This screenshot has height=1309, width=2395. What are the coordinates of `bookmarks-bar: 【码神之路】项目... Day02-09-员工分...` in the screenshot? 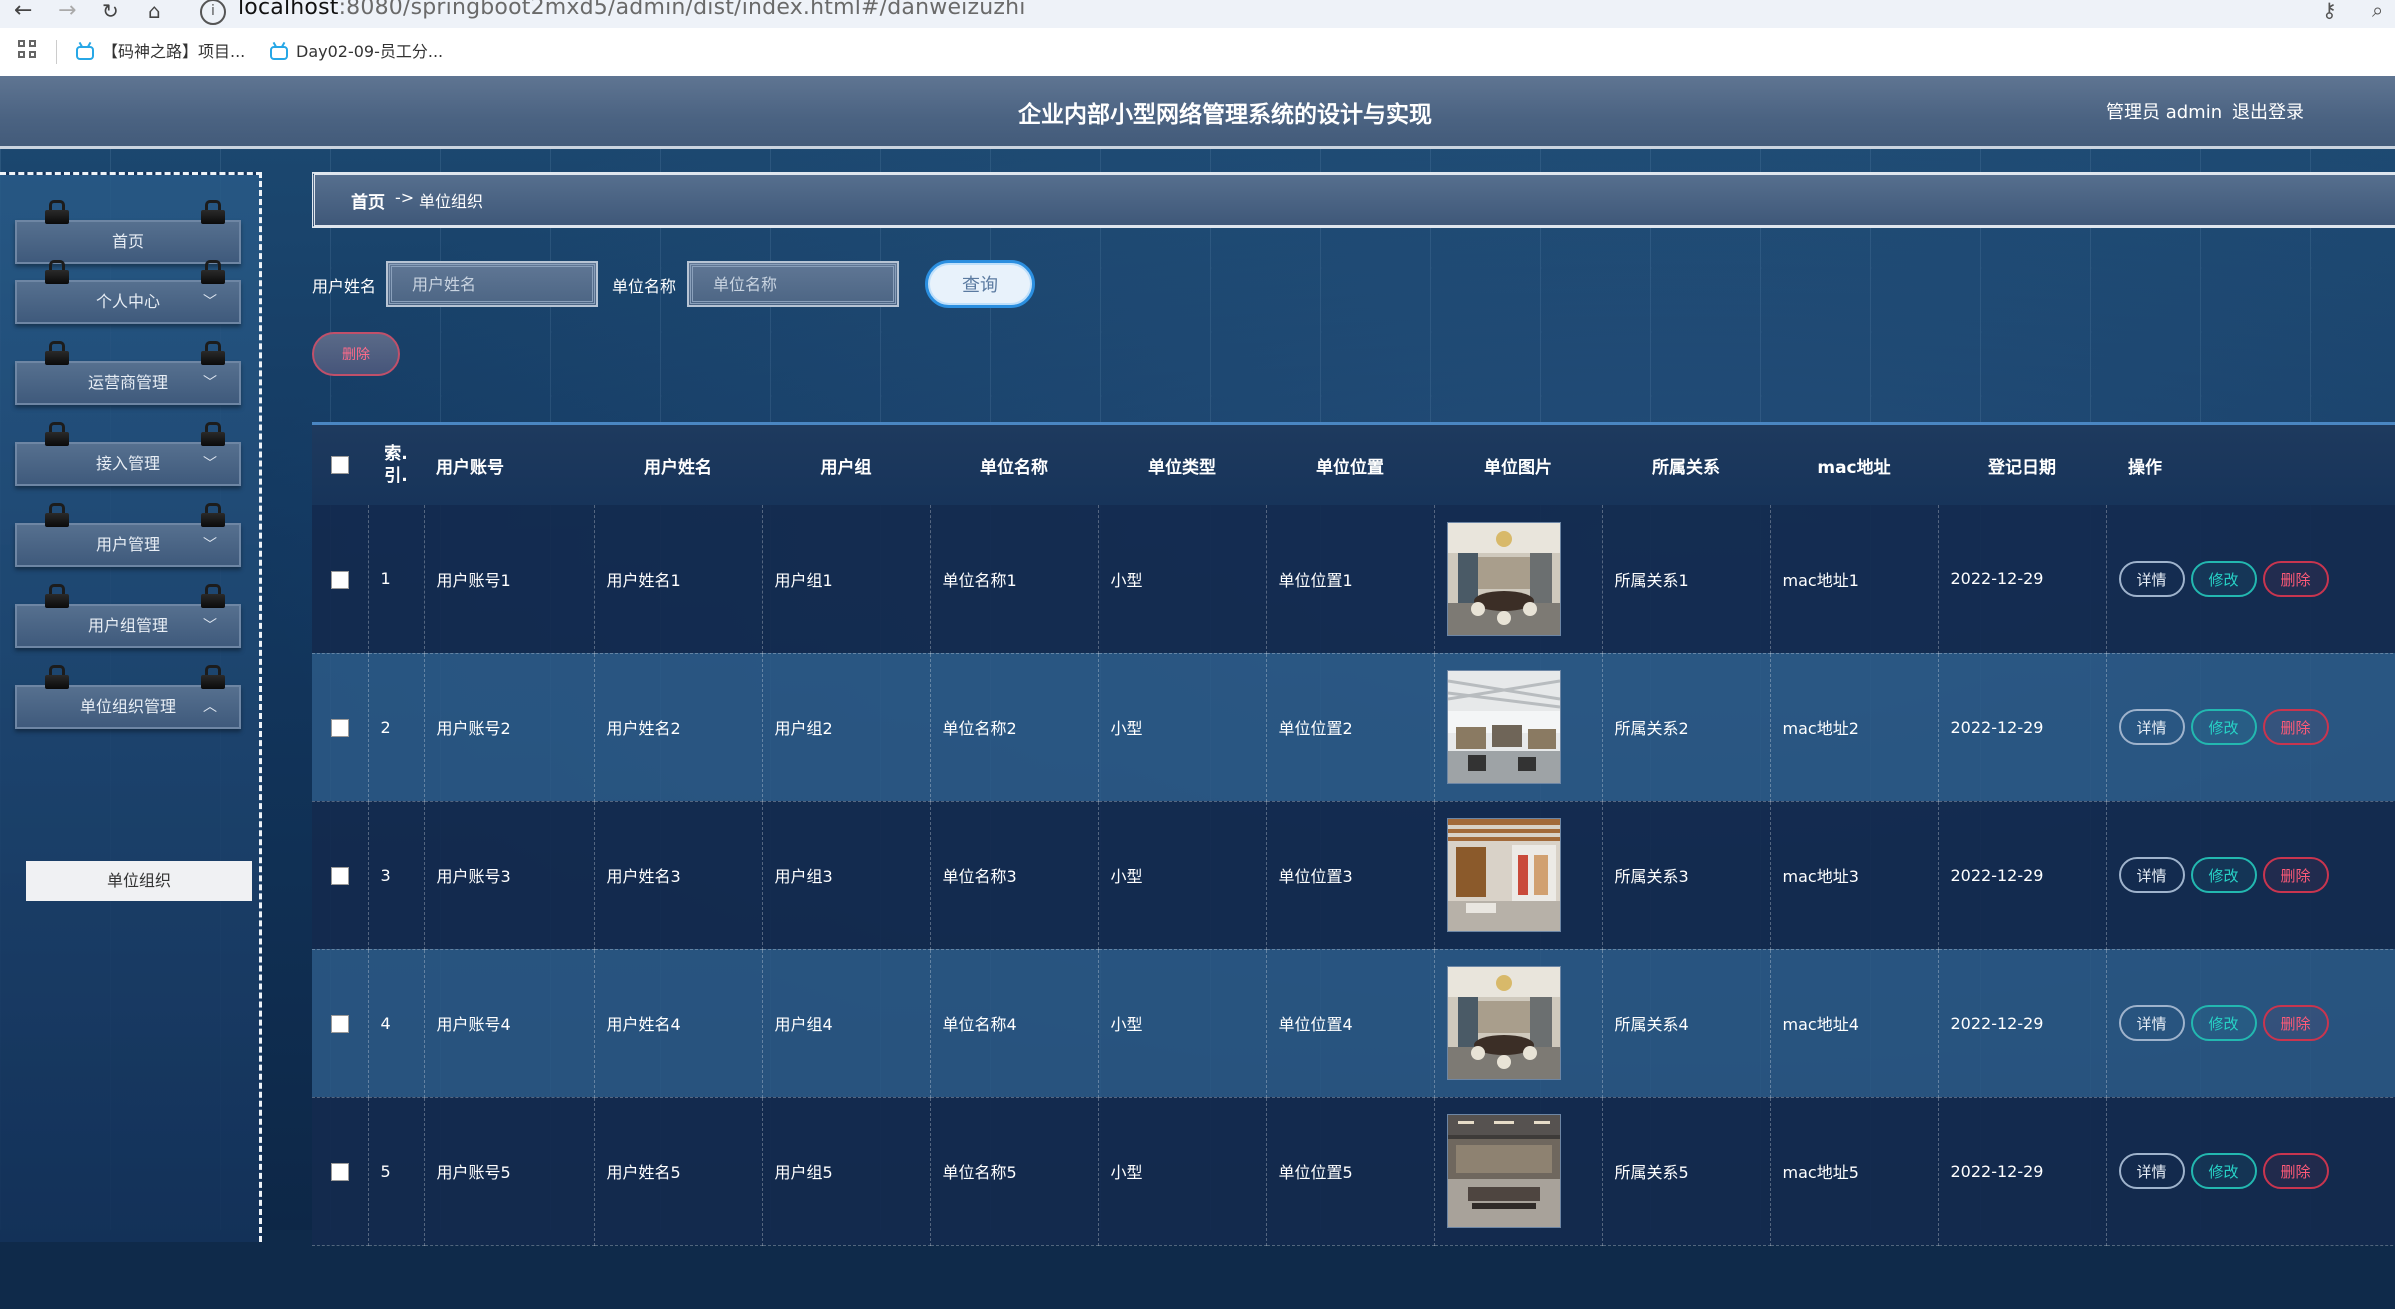 It's located at (1197, 52).